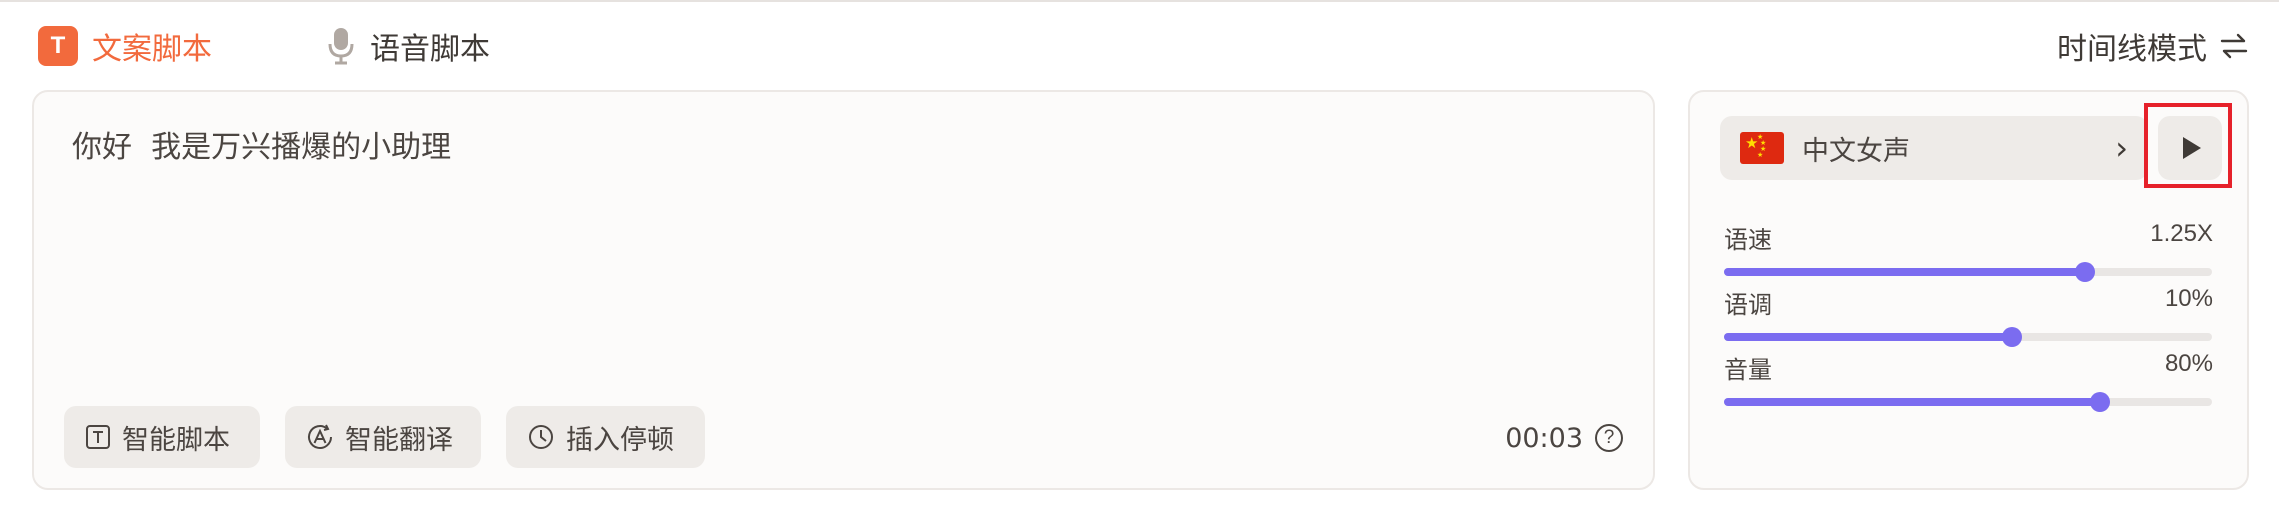 Image resolution: width=2279 pixels, height=509 pixels. What do you see at coordinates (1762, 148) in the screenshot?
I see `china-flag-icon: ★ ★ ★ ★ ★` at bounding box center [1762, 148].